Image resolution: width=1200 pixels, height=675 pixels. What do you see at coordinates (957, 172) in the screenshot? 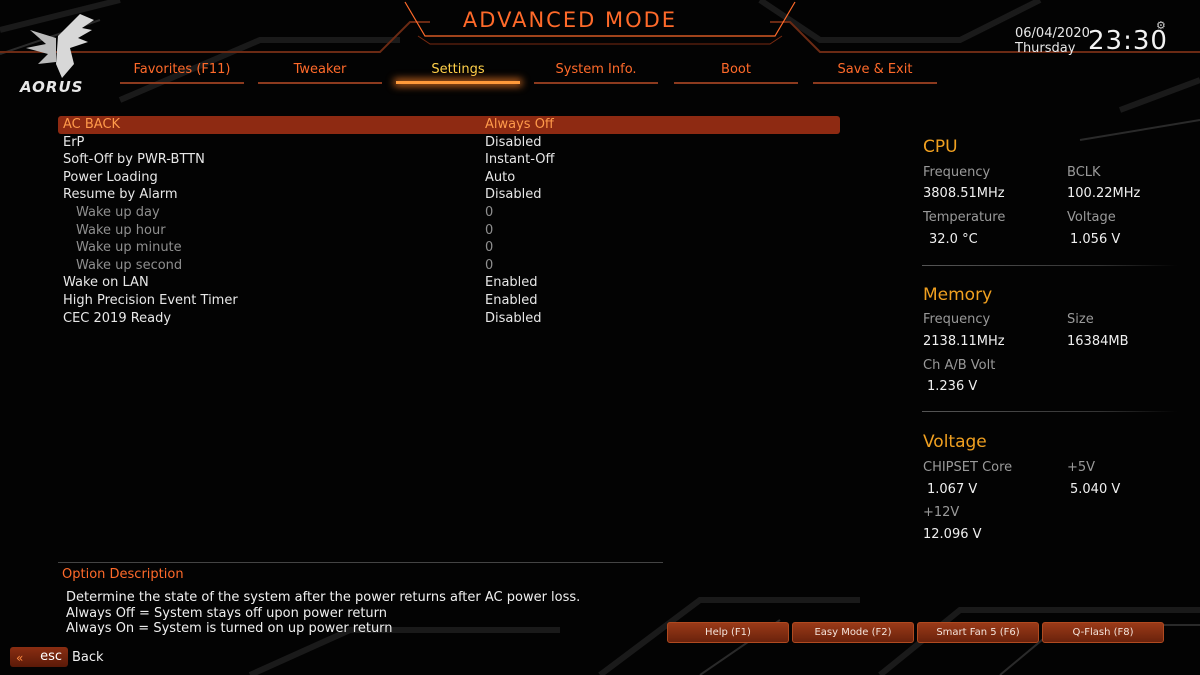
I see `cpu-frequency-label: Frequency` at bounding box center [957, 172].